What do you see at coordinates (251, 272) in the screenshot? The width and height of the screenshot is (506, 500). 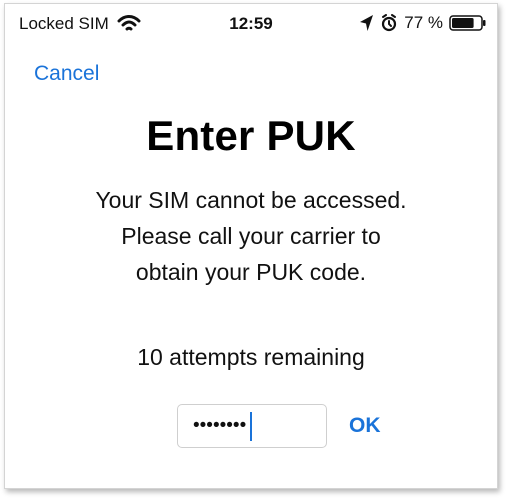 I see `message-line: obtain your PUK code.` at bounding box center [251, 272].